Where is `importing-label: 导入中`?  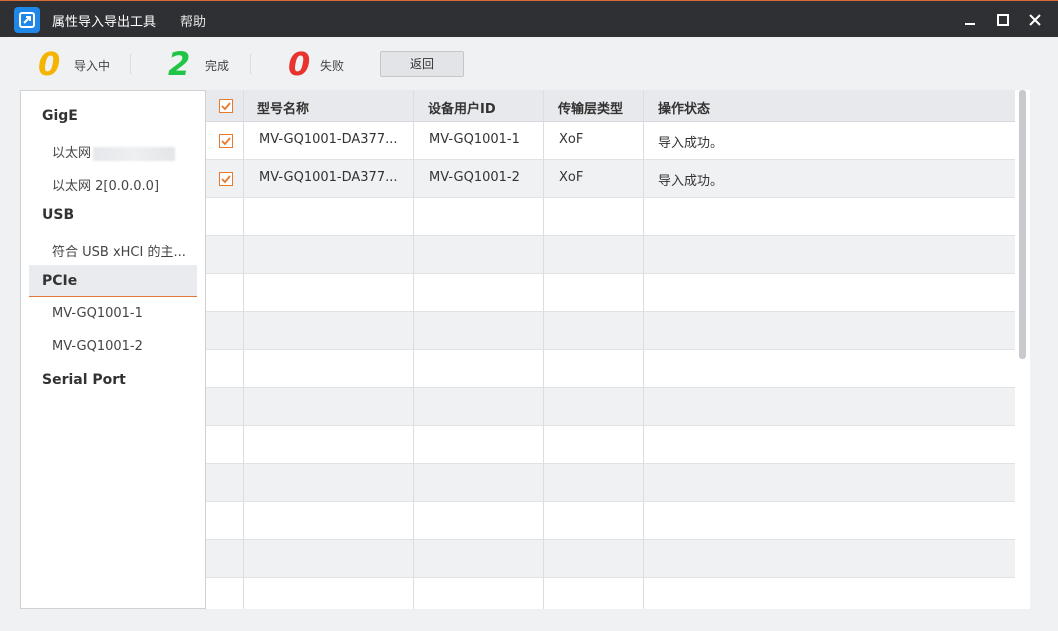
importing-label: 导入中 is located at coordinates (92, 66).